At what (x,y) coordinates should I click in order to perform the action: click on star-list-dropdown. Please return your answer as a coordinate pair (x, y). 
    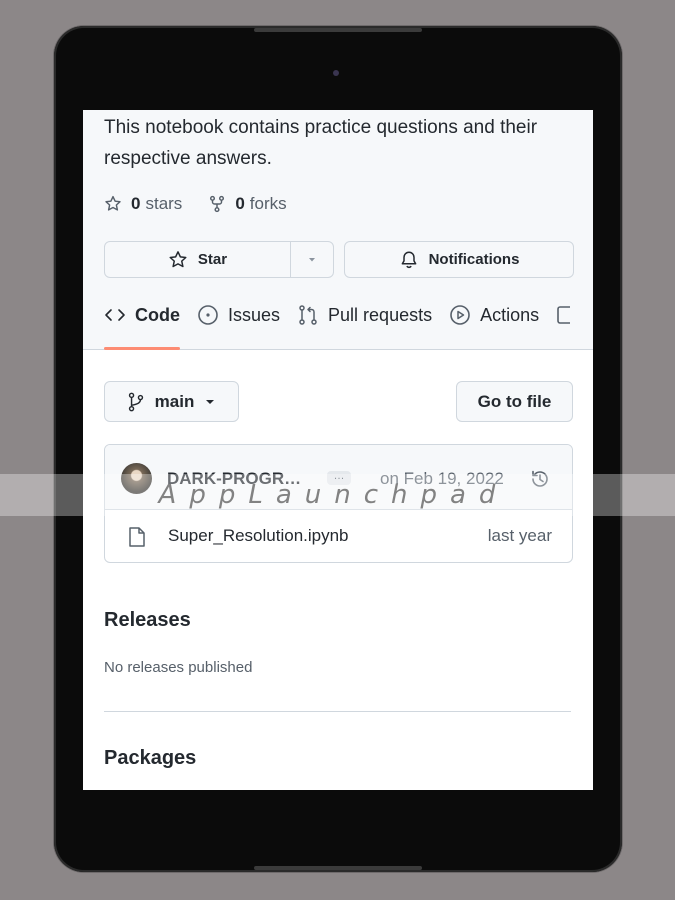
    Looking at the image, I should click on (312, 259).